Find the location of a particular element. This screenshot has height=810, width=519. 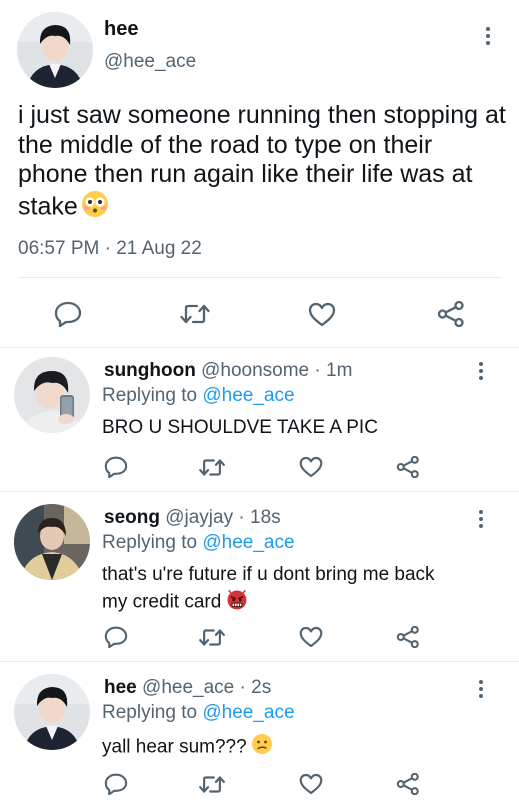

reply-display-name: seong is located at coordinates (132, 517).